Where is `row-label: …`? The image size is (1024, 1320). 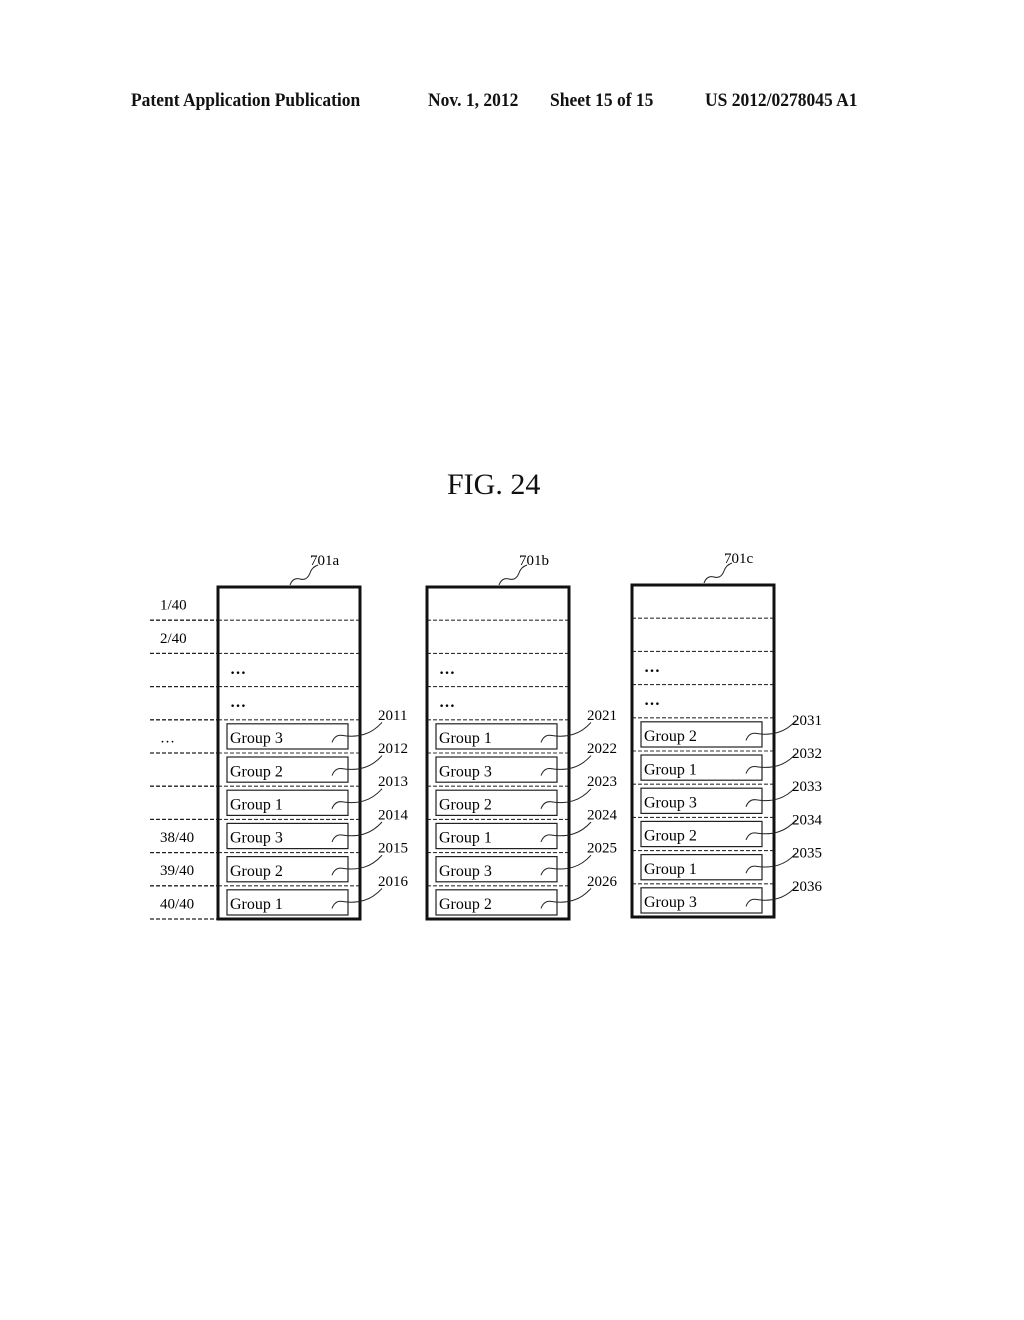 row-label: … is located at coordinates (167, 738).